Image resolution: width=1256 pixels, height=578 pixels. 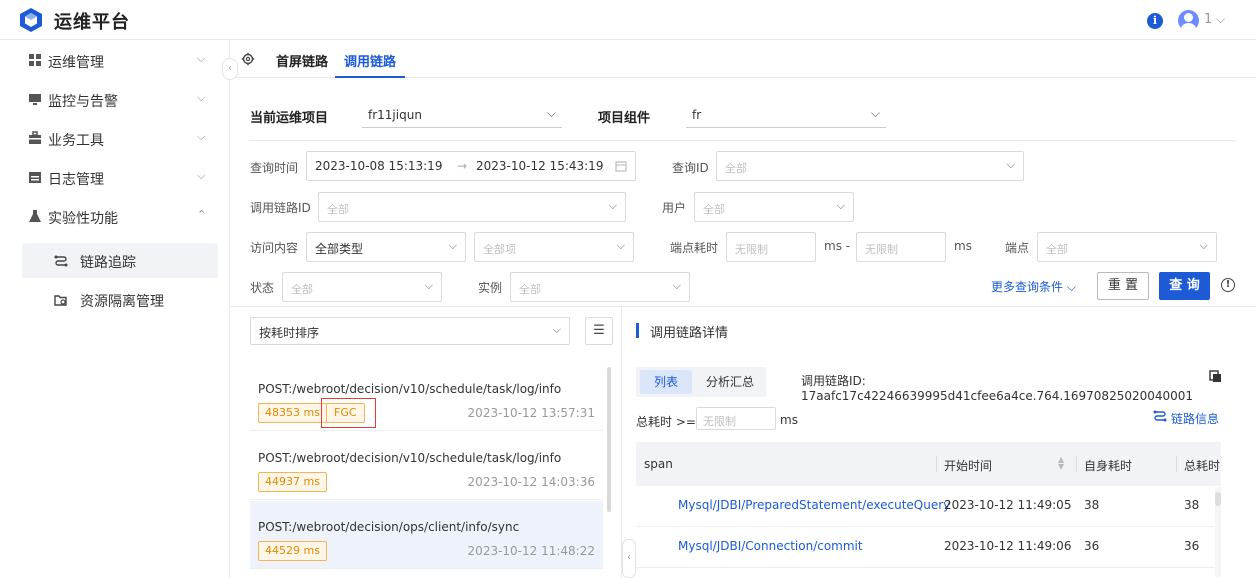 What do you see at coordinates (370, 60) in the screenshot?
I see `tab-call-trace: 调用链路` at bounding box center [370, 60].